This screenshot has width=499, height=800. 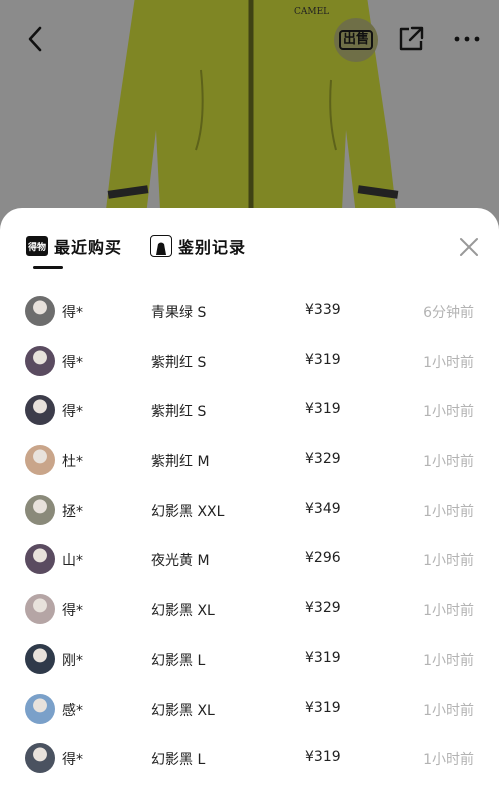 What do you see at coordinates (249, 311) in the screenshot?
I see `list-item: 得* 青果绿 S ¥339 6分钟前` at bounding box center [249, 311].